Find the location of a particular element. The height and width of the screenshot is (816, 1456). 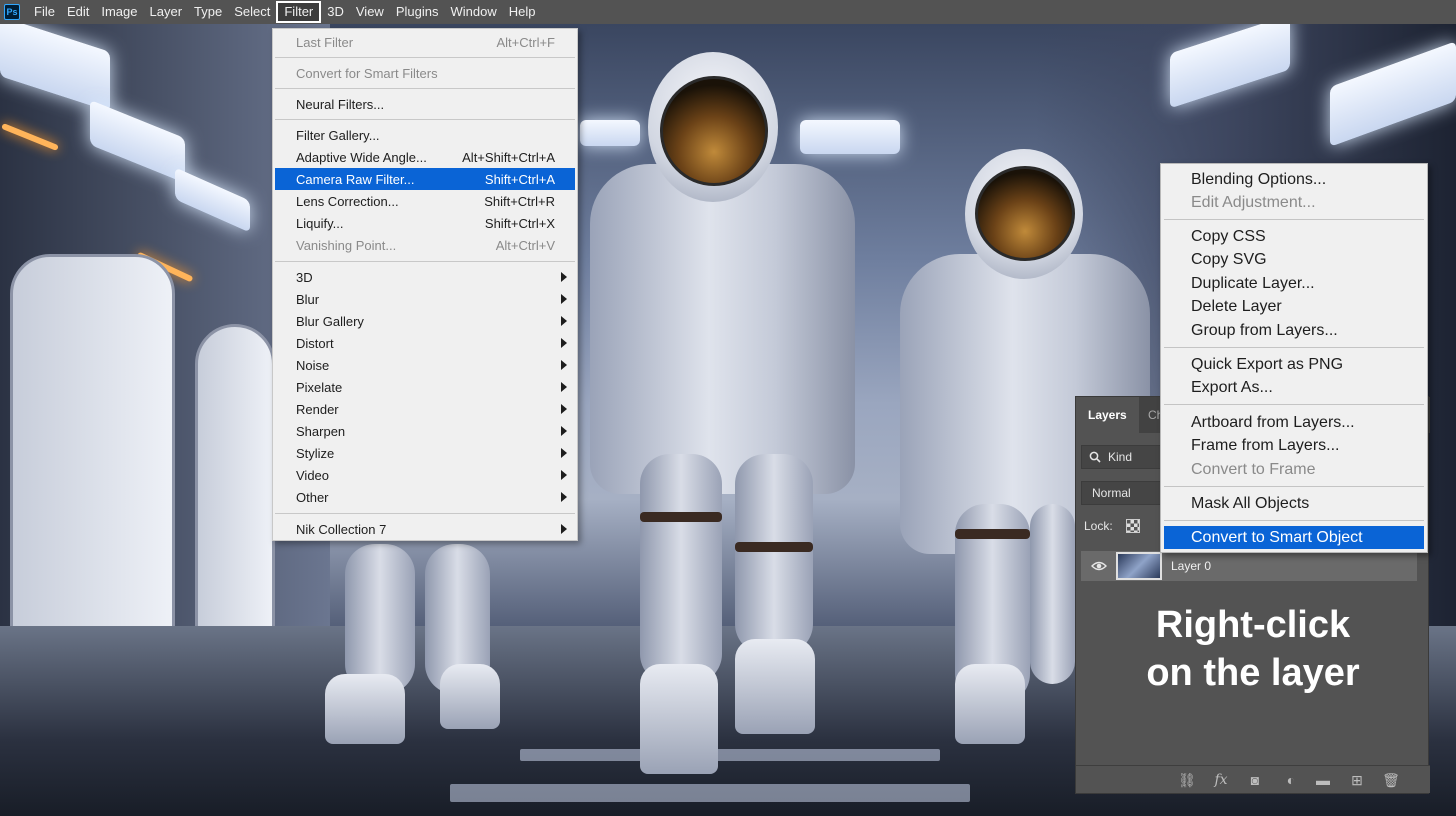

menu-item-label: Distort is located at coordinates (315, 343).